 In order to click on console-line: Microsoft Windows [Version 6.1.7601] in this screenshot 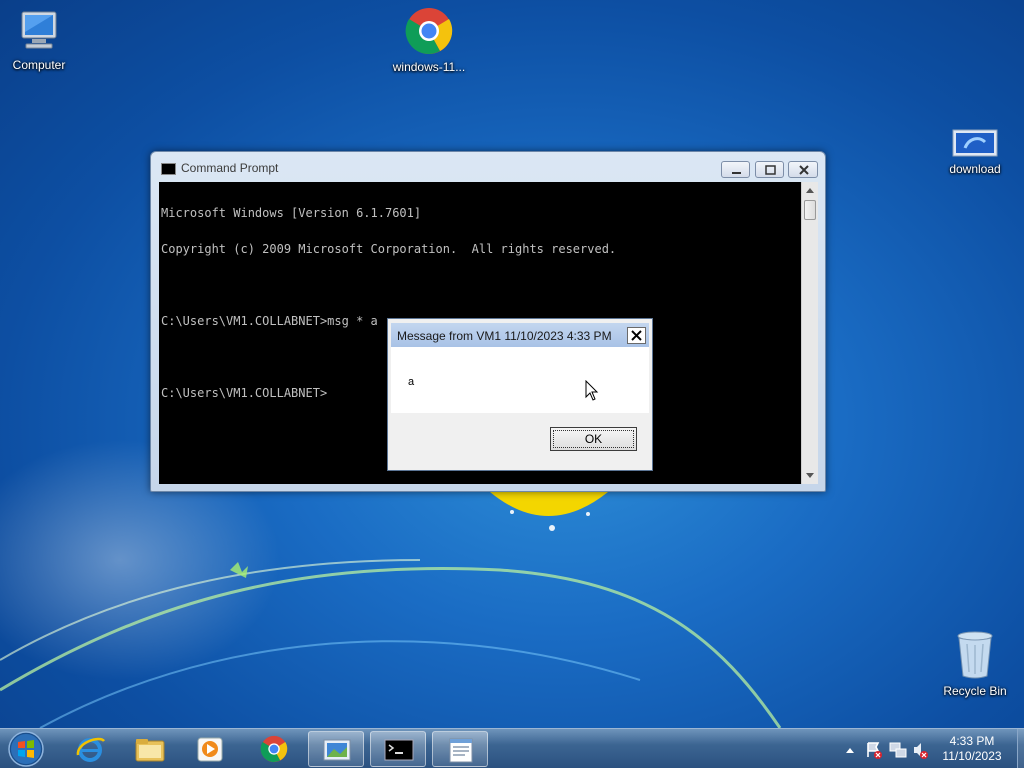, I will do `click(291, 213)`.